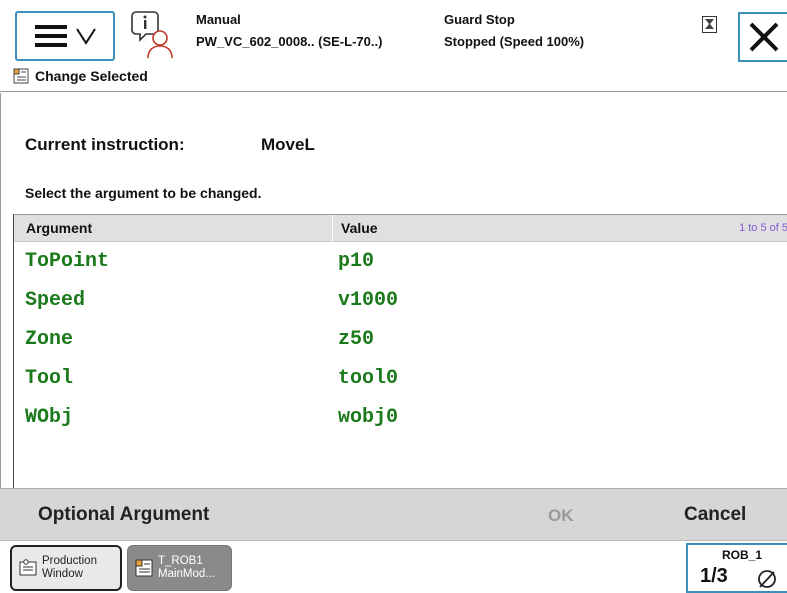 The image size is (787, 593). I want to click on production-window-label: Production Window, so click(69, 568).